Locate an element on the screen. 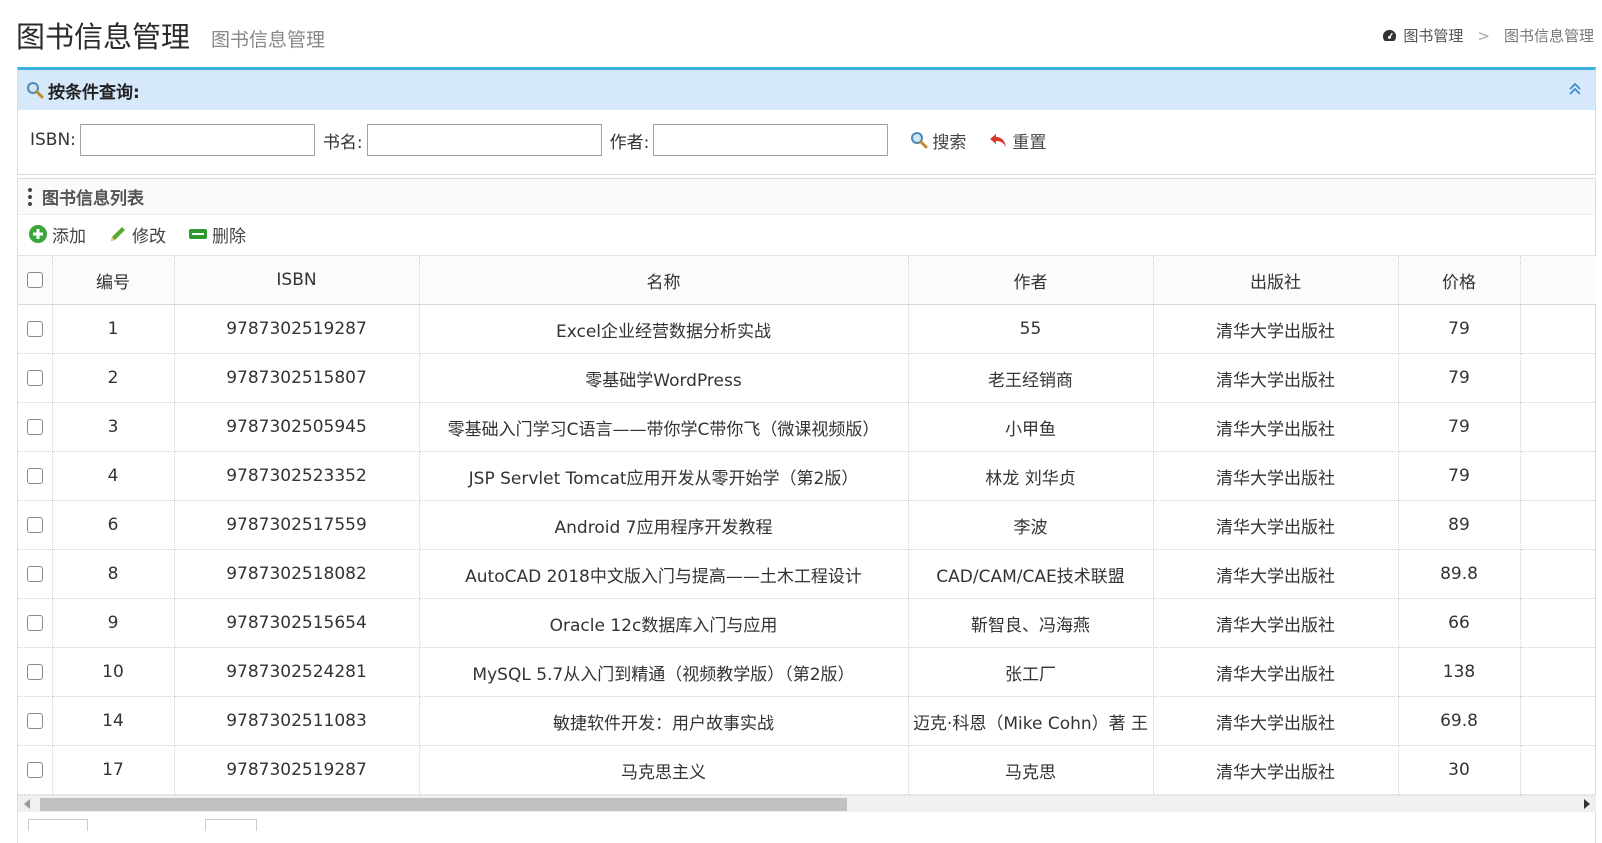  select-all-cell is located at coordinates (35, 280).